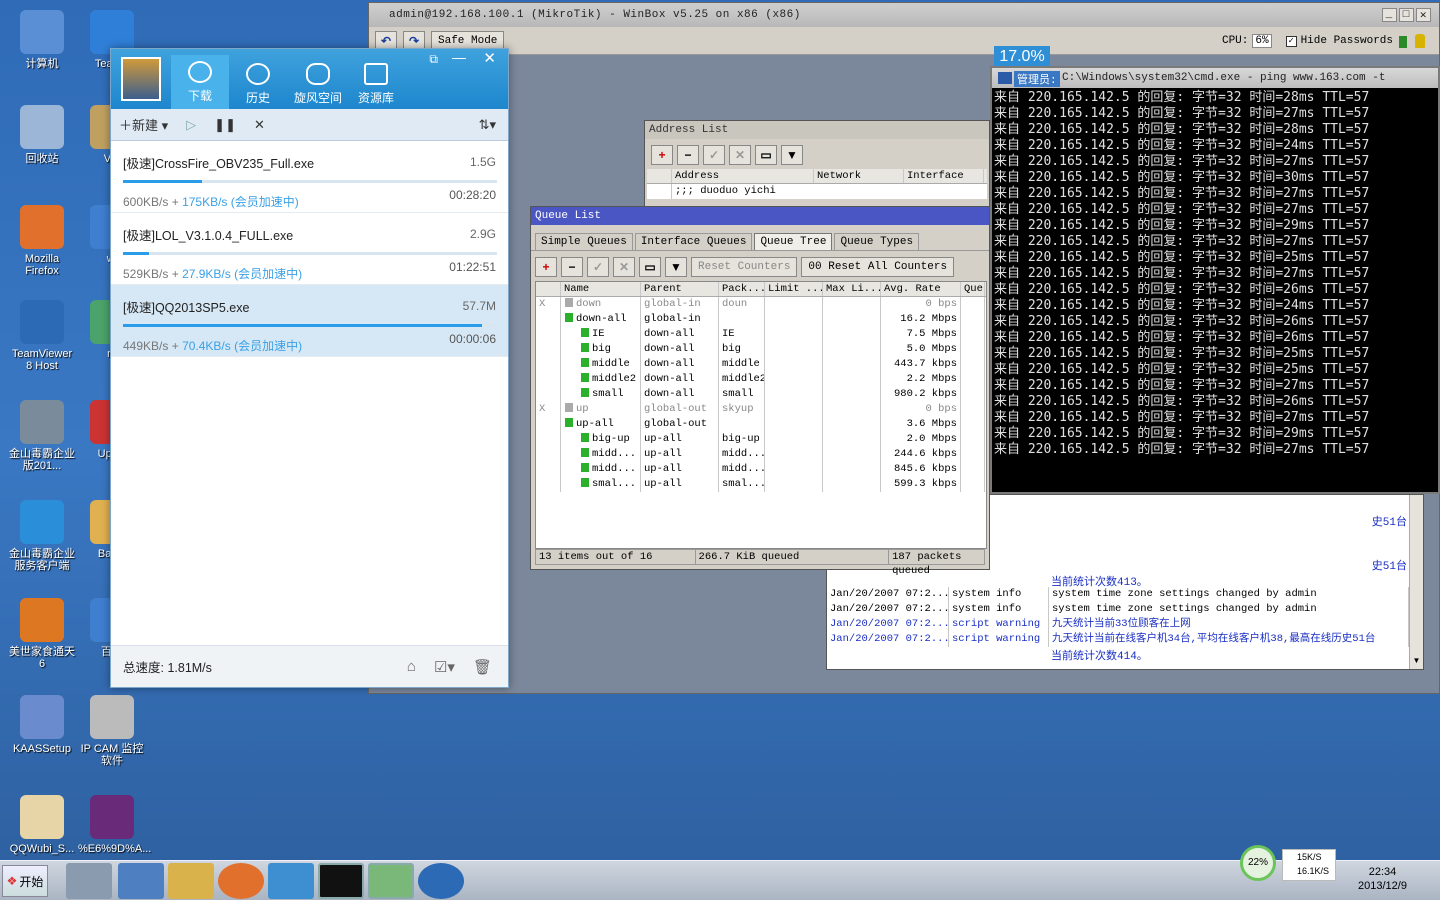  Describe the element at coordinates (112, 731) in the screenshot. I see `desktop-icon: IP CAM 监控软件` at that location.